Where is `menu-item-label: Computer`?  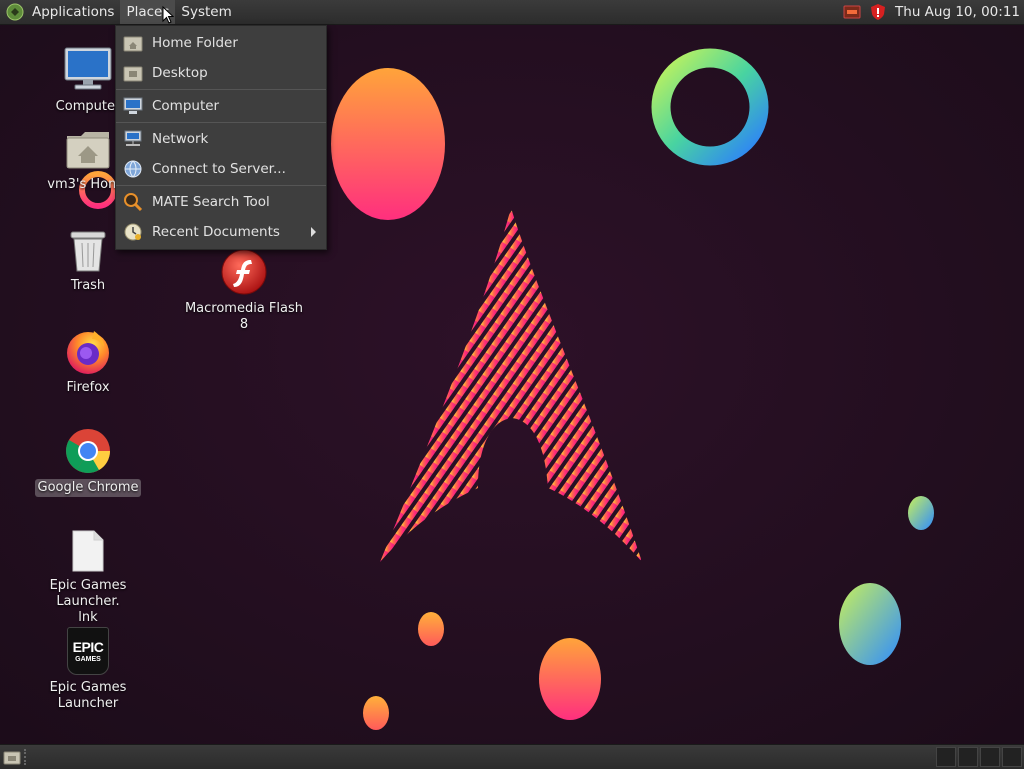 menu-item-label: Computer is located at coordinates (186, 106).